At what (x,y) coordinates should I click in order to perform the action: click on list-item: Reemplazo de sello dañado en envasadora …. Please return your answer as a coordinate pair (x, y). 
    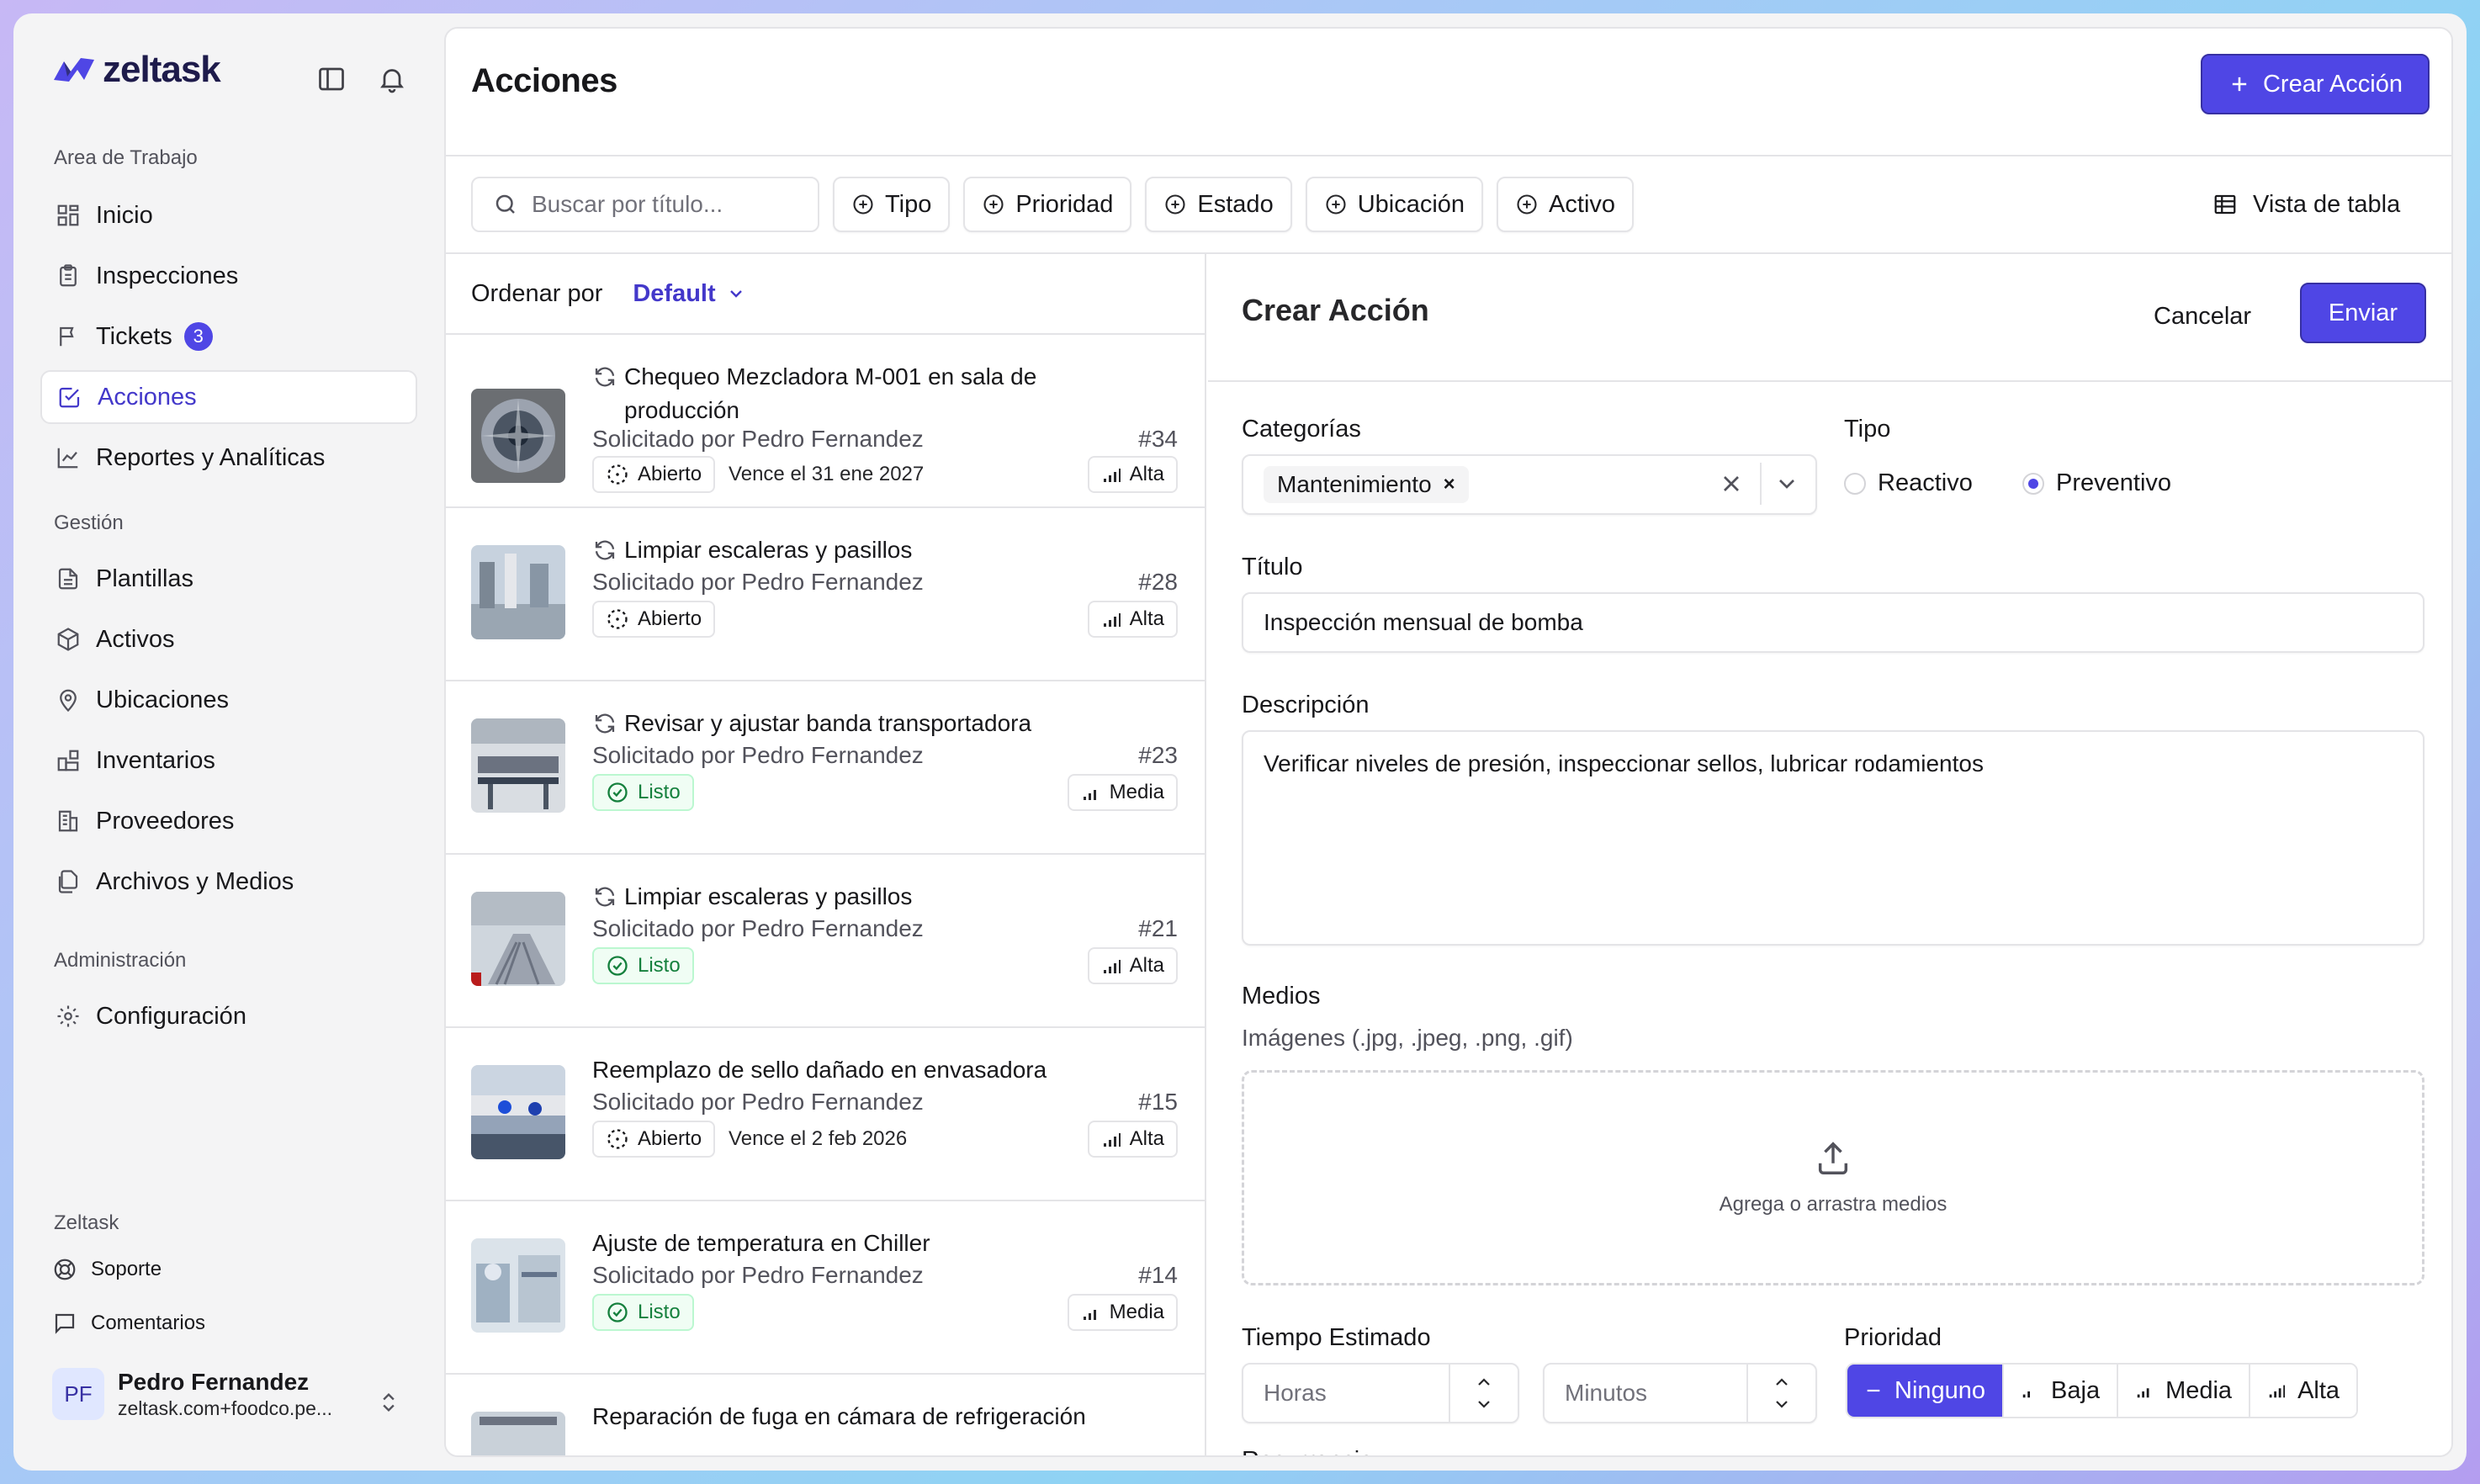
    Looking at the image, I should click on (825, 1114).